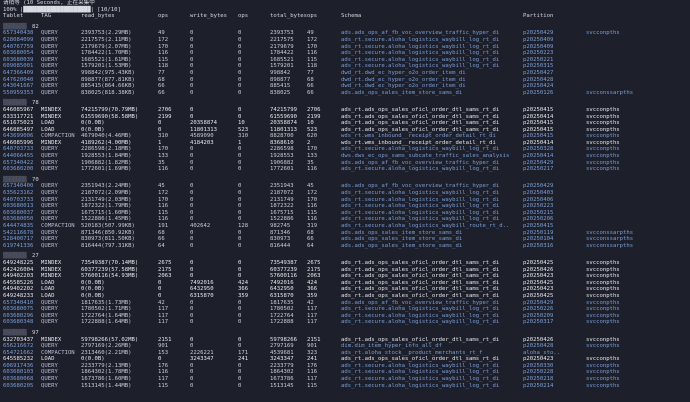 The width and height of the screenshot is (690, 402). What do you see at coordinates (163, 59) in the screenshot?
I see `cell-read-ops: 115` at bounding box center [163, 59].